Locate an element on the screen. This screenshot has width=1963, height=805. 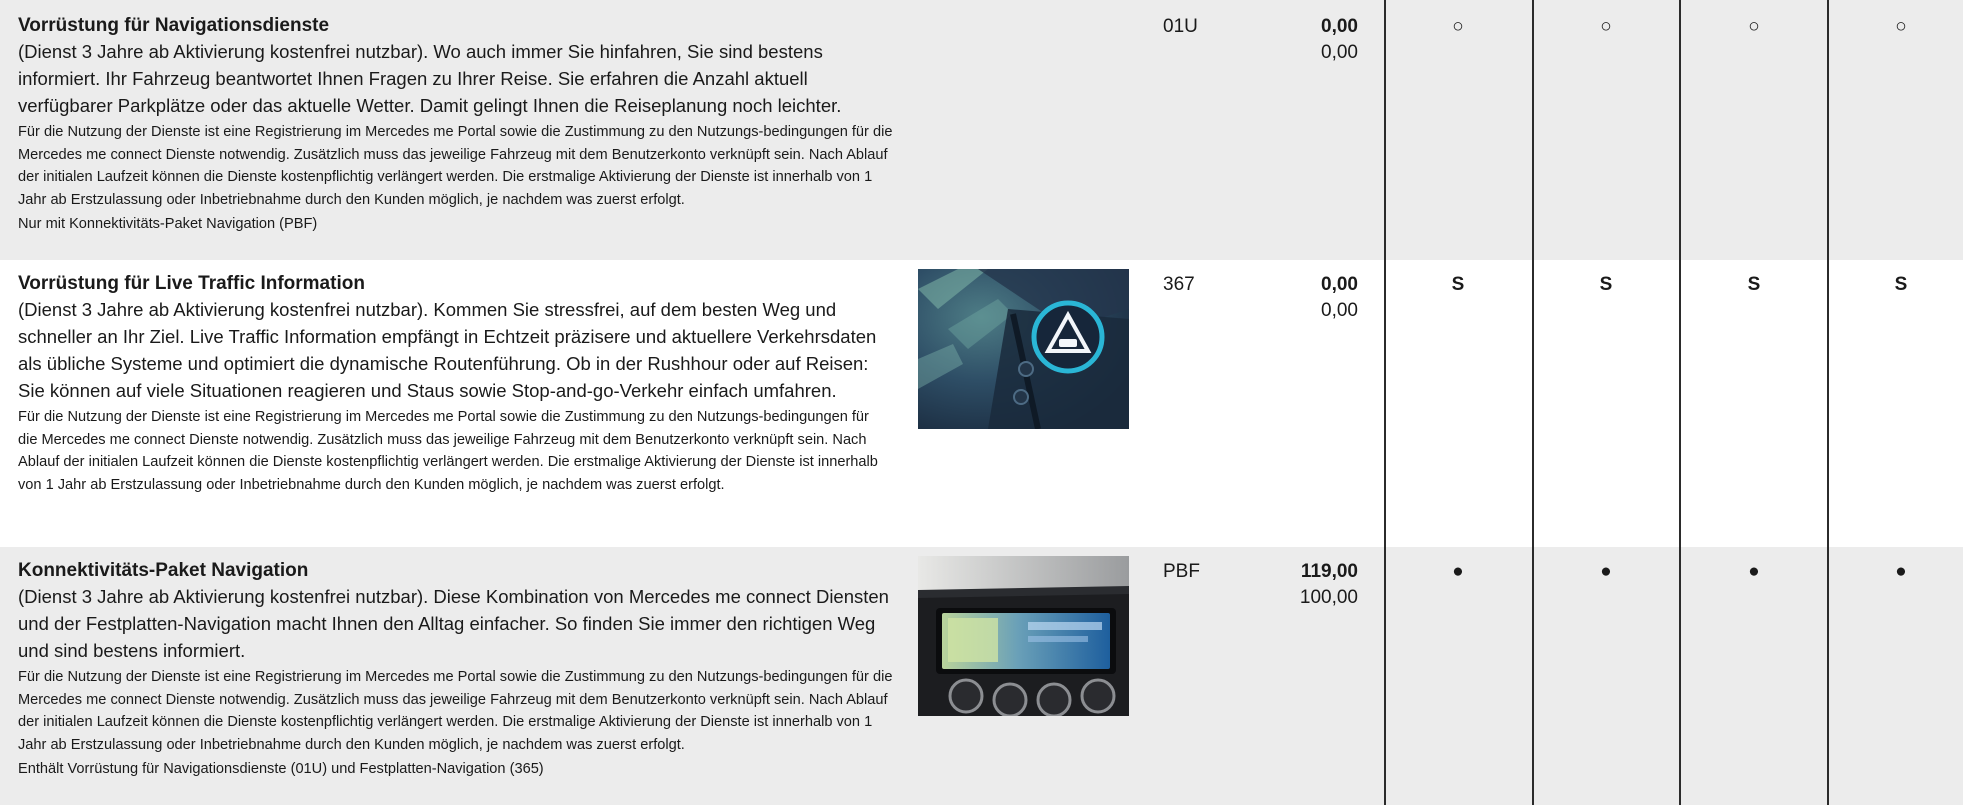
live-traffic-image is located at coordinates (1023, 349).